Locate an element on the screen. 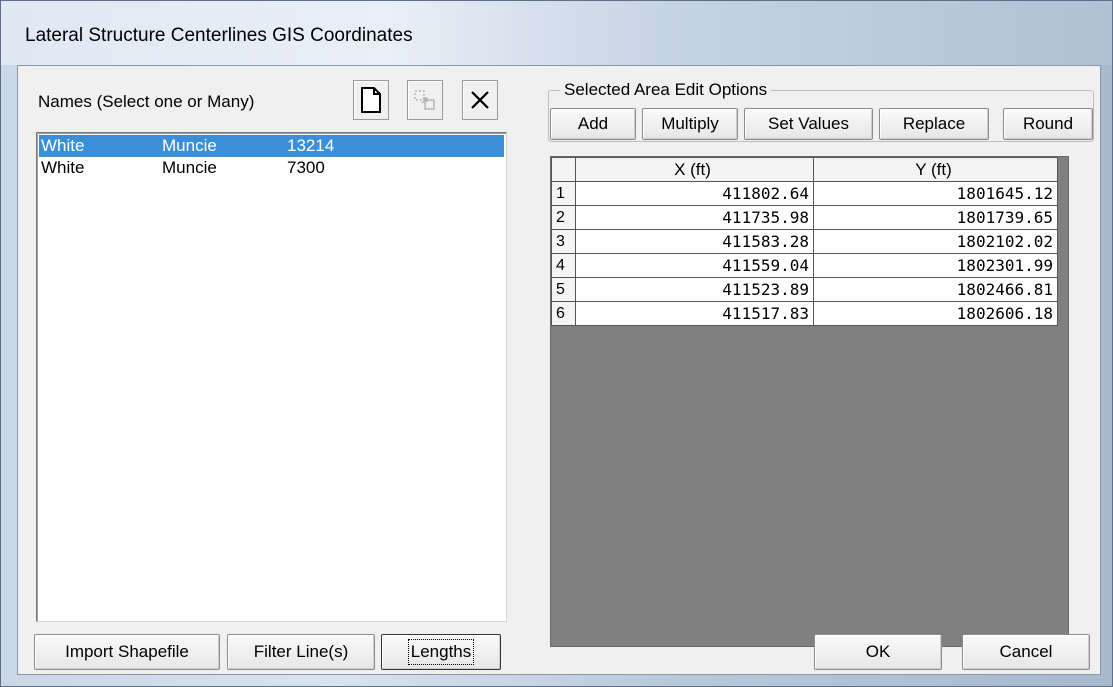 The width and height of the screenshot is (1113, 687). list-item: White Muncie 7300 is located at coordinates (271, 168).